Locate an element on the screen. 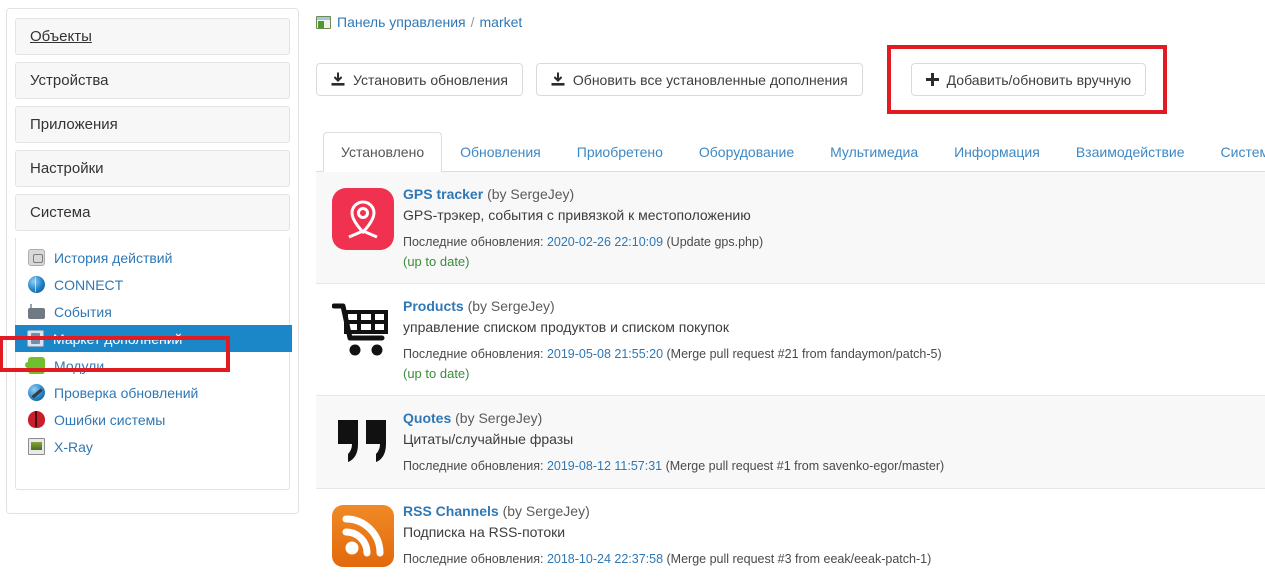 Image resolution: width=1265 pixels, height=581 pixels. annotation-box-sidebar-market is located at coordinates (115, 354).